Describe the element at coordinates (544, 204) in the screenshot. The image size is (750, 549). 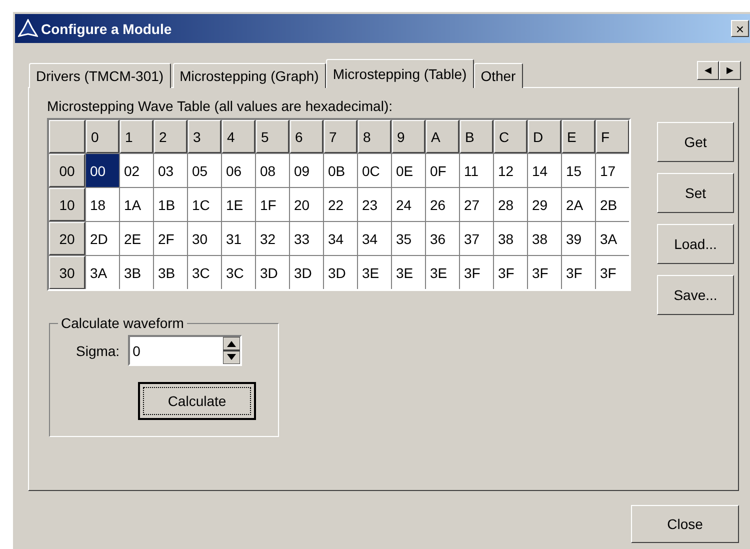
I see `table-cell: 29` at that location.